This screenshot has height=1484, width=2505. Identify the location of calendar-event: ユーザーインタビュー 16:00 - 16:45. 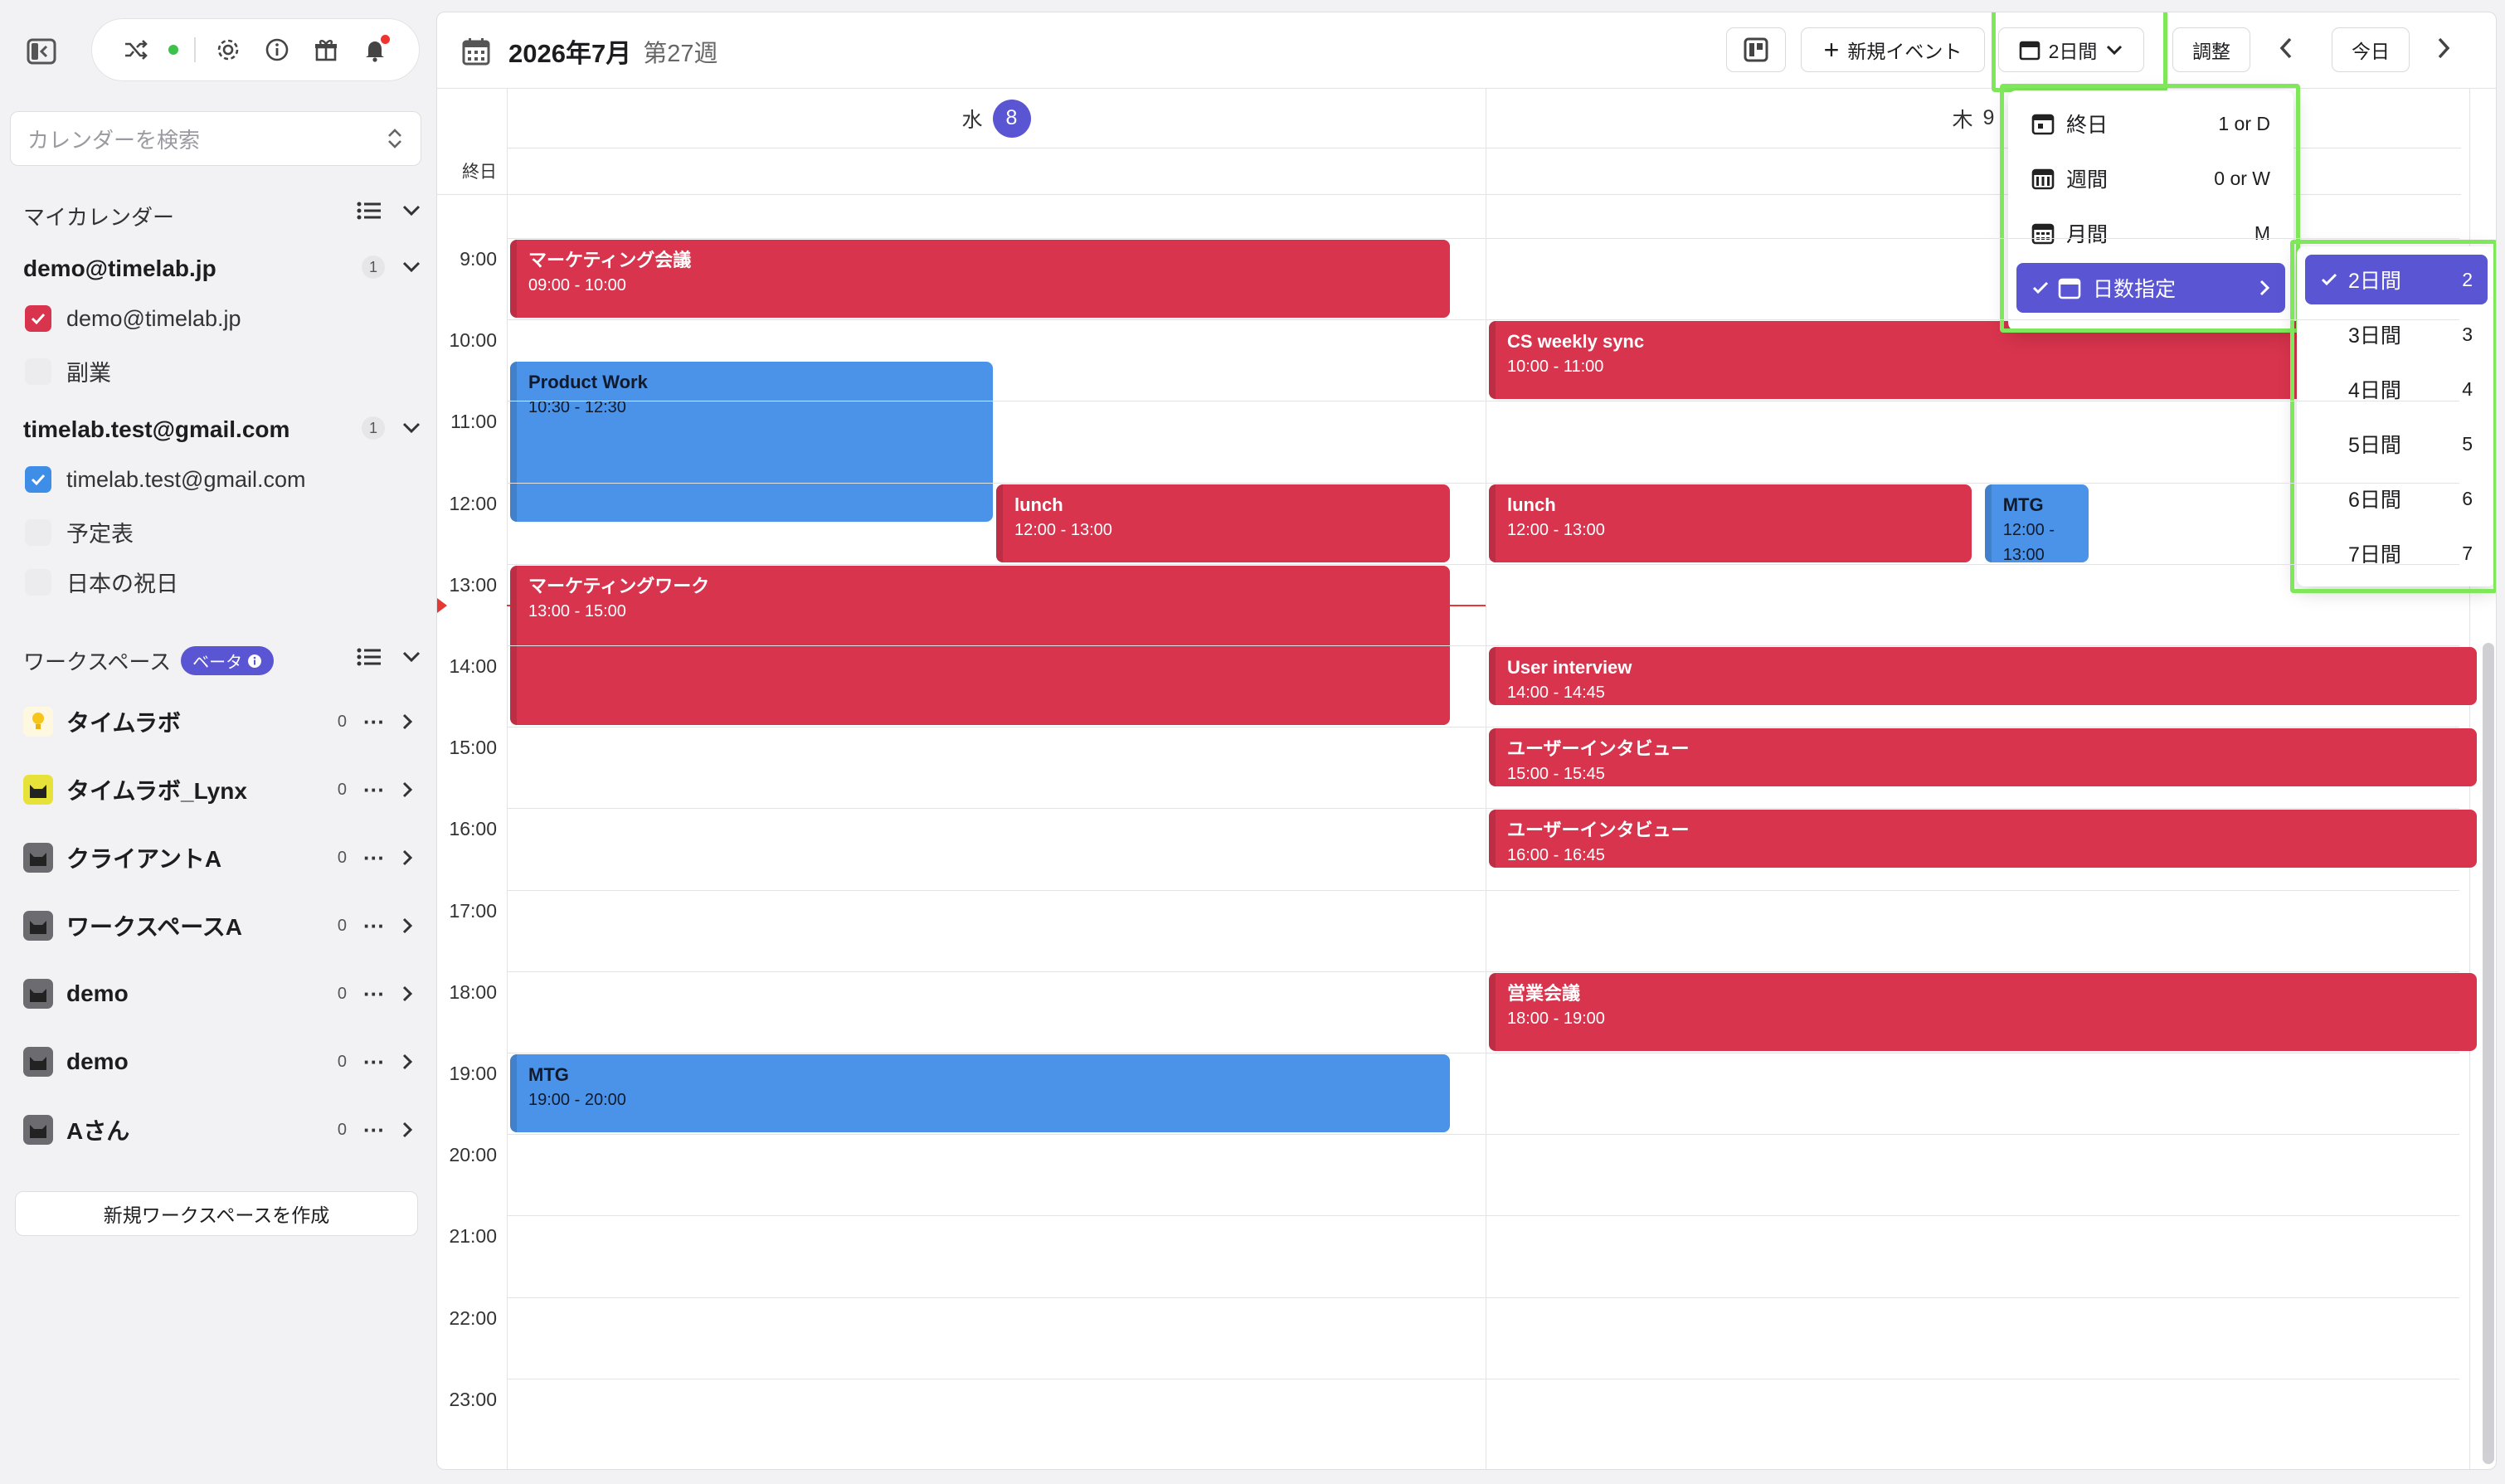
(1983, 839).